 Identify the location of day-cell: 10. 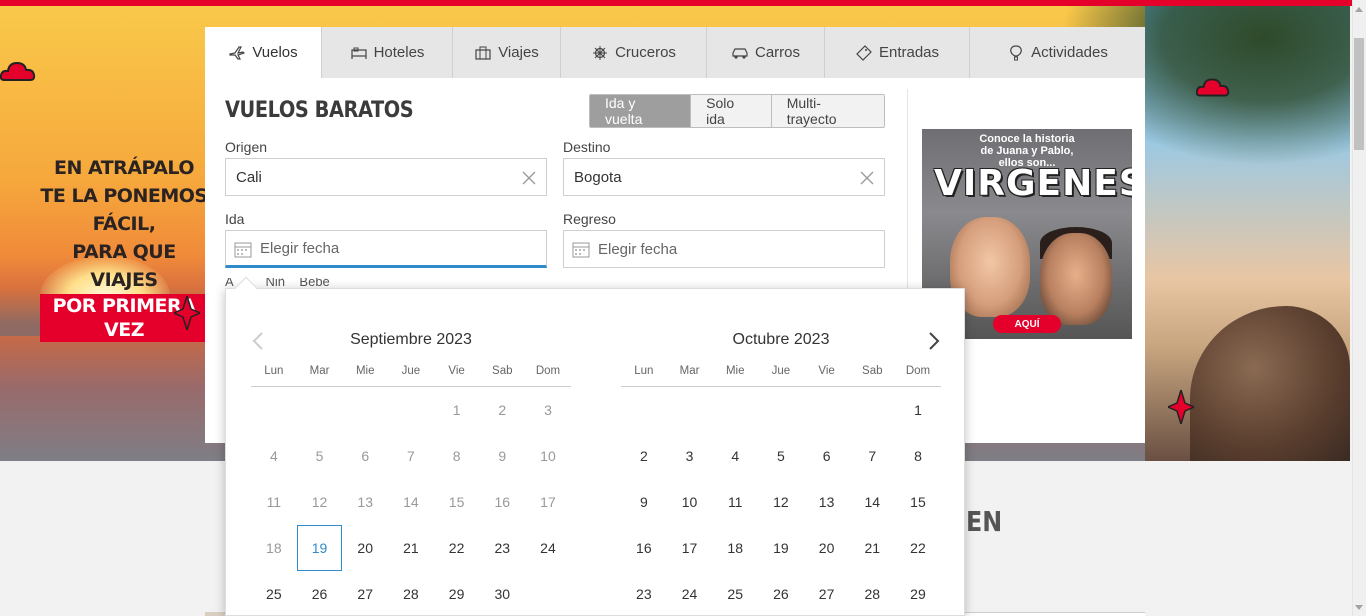
(690, 502).